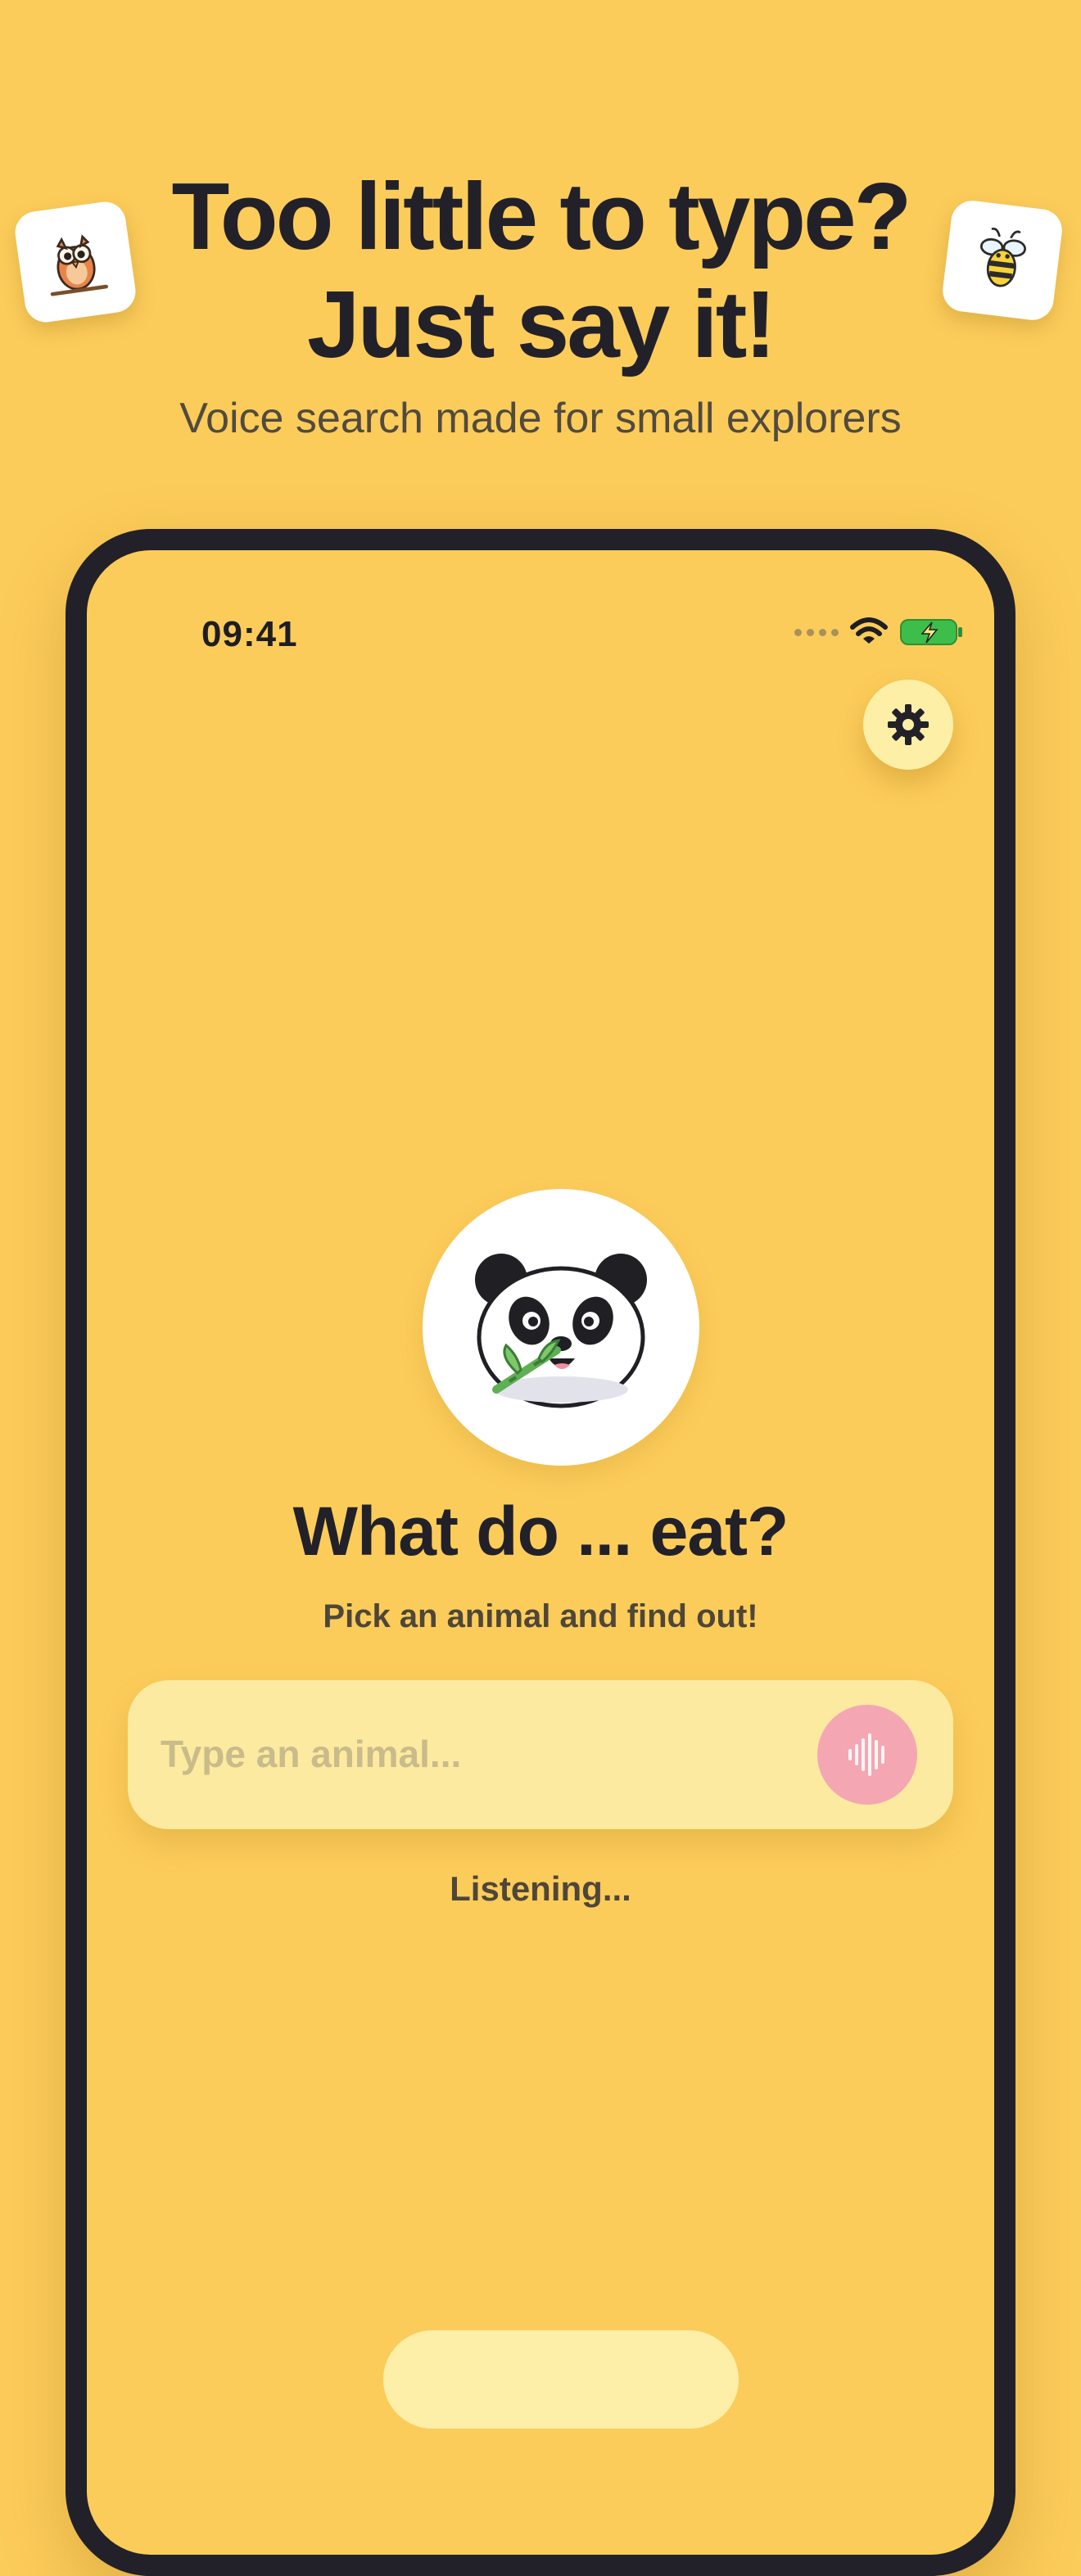  I want to click on animal-search-input, so click(480, 1754).